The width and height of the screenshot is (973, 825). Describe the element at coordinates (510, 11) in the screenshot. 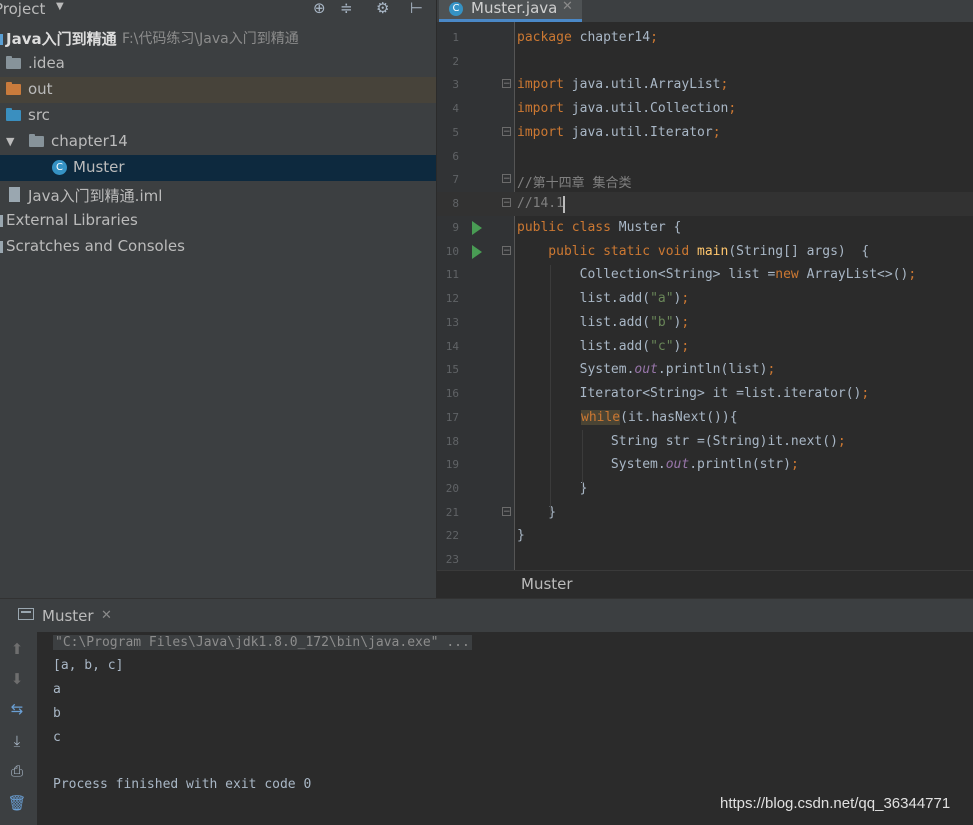

I see `tab-muster-java: C Muster.java ✕` at that location.